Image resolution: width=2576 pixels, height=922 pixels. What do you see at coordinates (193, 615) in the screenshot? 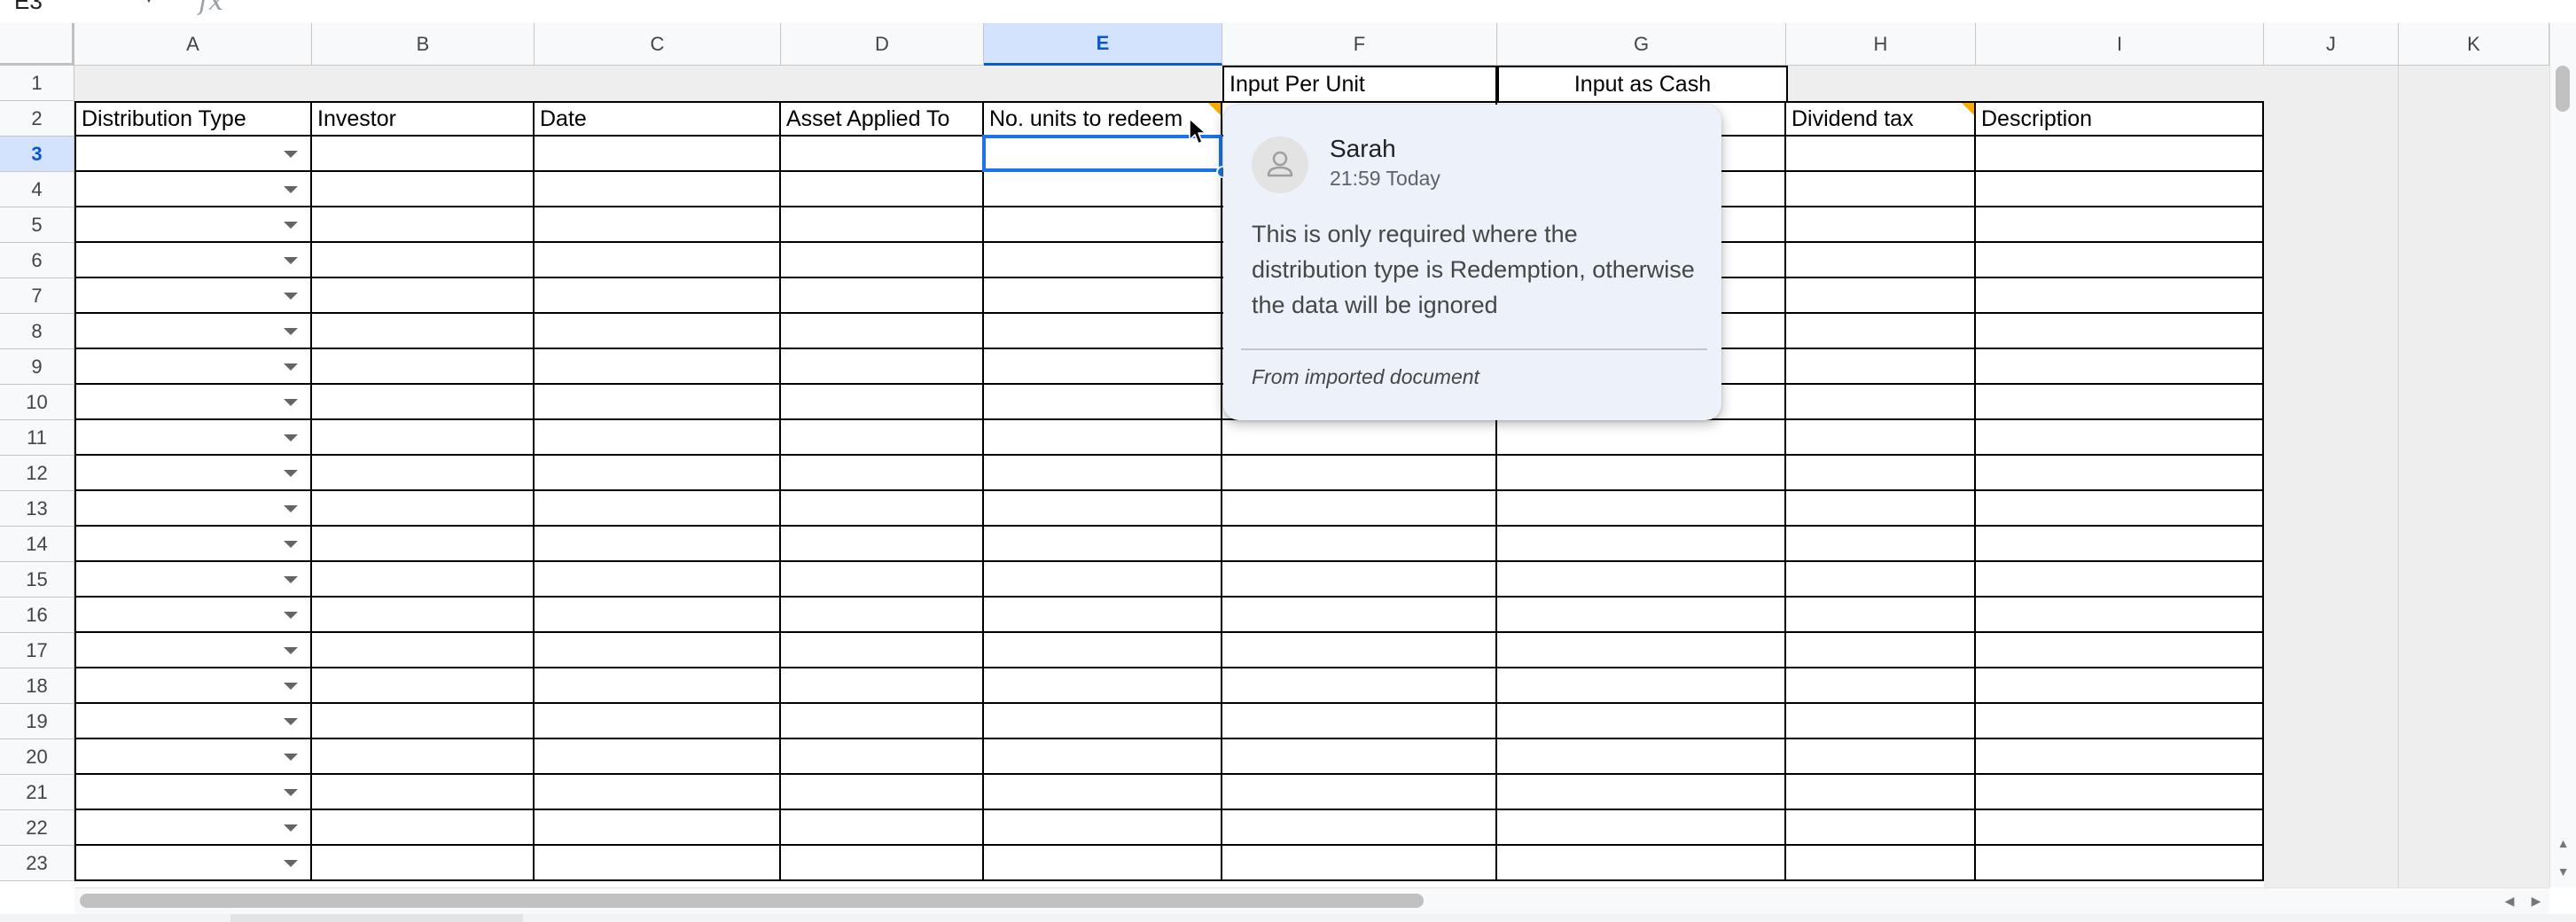
I see `cell-a16` at bounding box center [193, 615].